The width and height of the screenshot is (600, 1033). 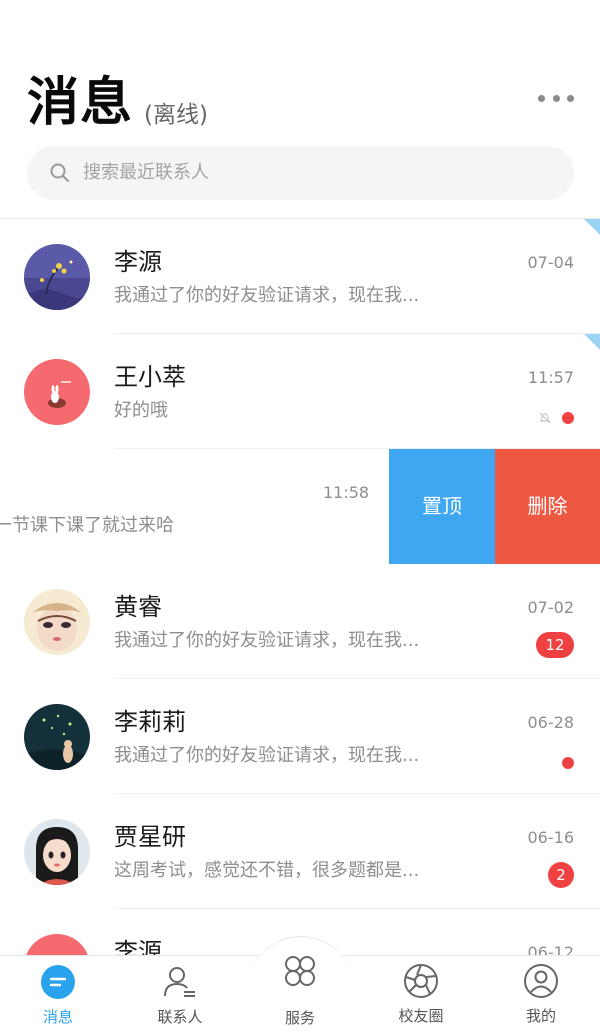 I want to click on tab-label: 消息, so click(x=57, y=1017).